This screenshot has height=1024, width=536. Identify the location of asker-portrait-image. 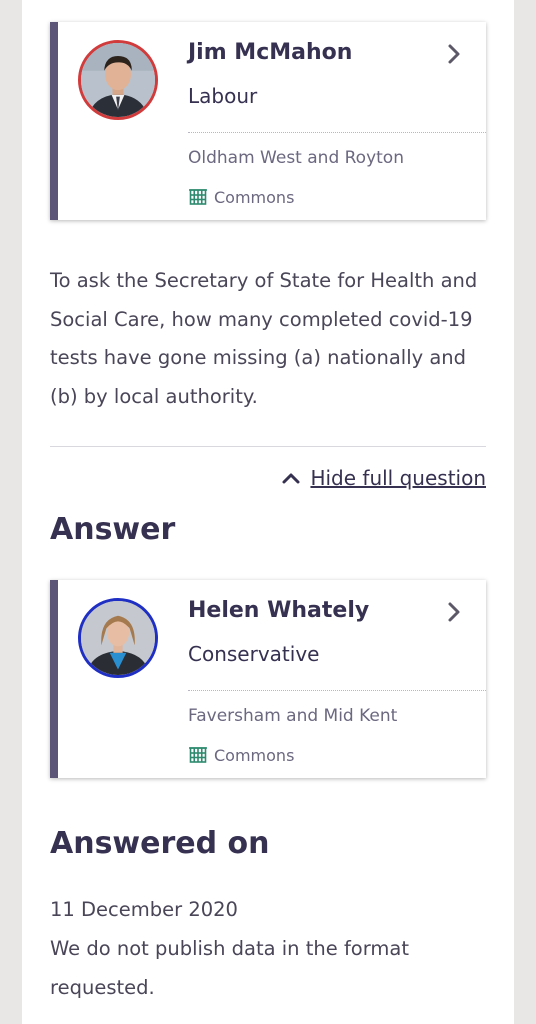
(118, 80).